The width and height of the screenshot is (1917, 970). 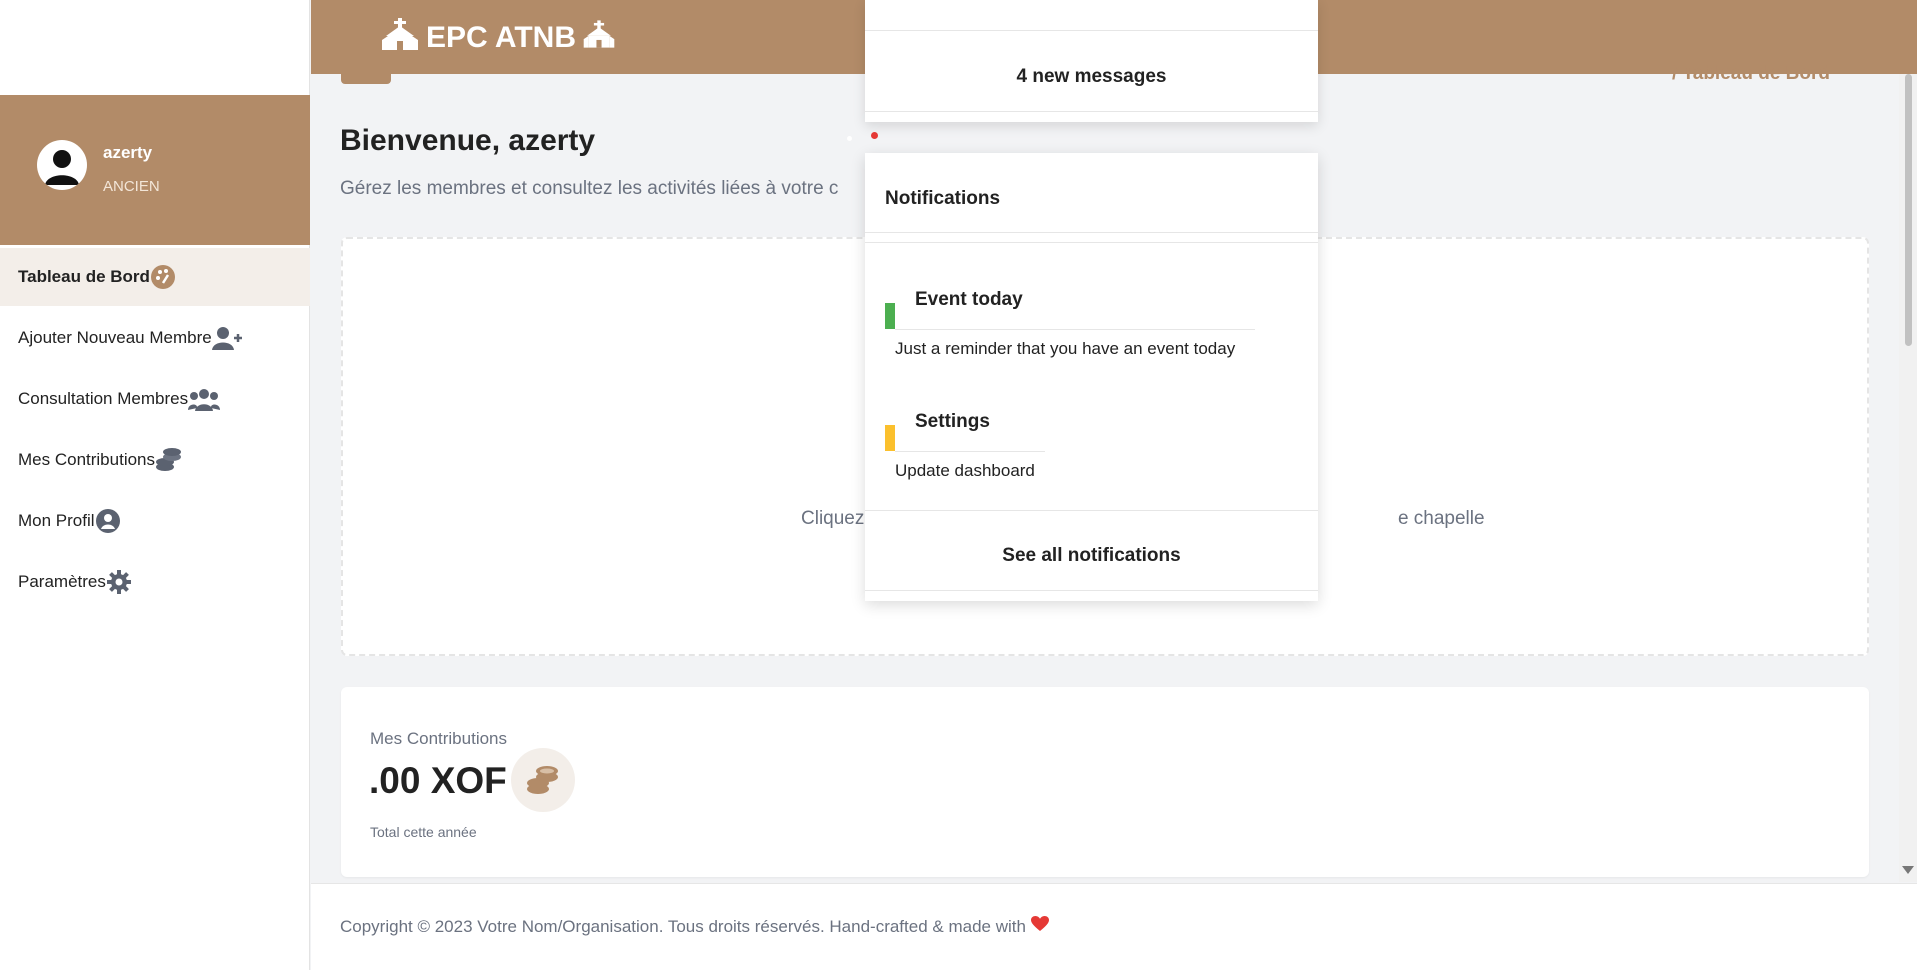 What do you see at coordinates (115, 337) in the screenshot?
I see `sidebar-item-label: Ajouter Nouveau Membre` at bounding box center [115, 337].